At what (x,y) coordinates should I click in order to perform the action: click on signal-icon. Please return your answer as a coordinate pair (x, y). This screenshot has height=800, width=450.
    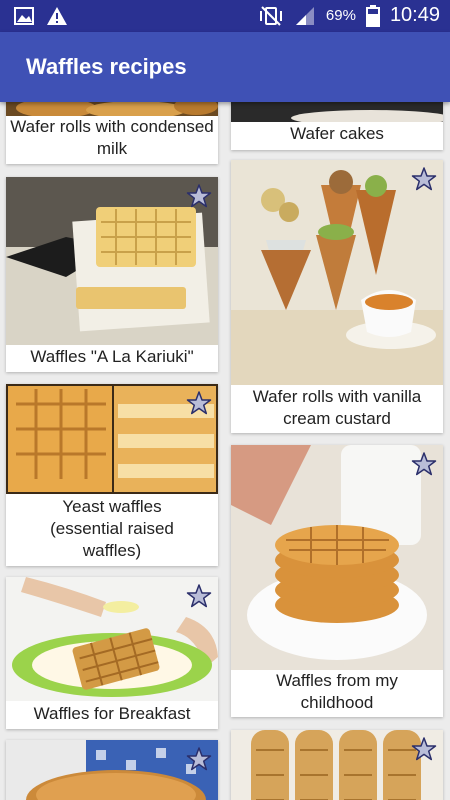
    Looking at the image, I should click on (304, 15).